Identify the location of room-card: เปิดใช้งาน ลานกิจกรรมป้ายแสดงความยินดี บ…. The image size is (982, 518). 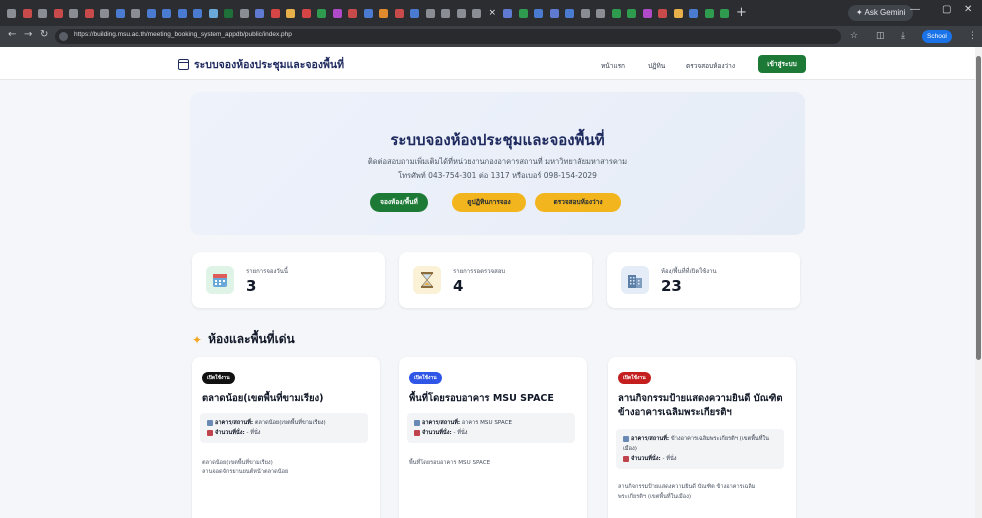
(702, 437).